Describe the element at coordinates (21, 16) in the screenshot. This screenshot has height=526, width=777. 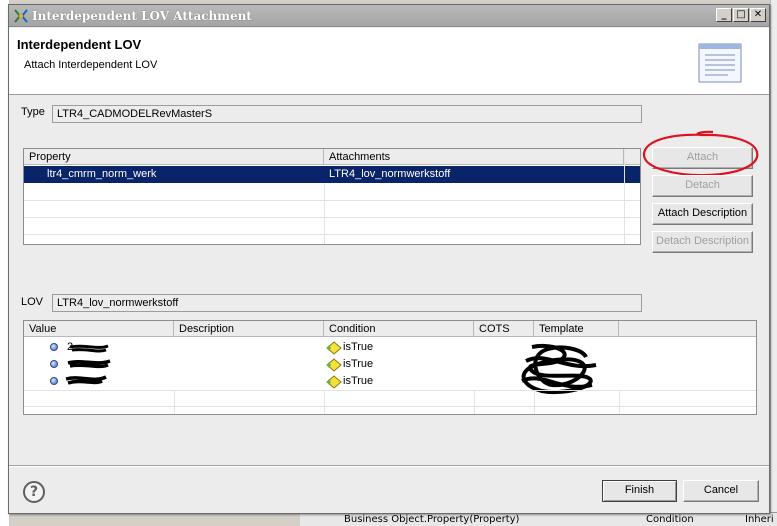
I see `app-icon` at that location.